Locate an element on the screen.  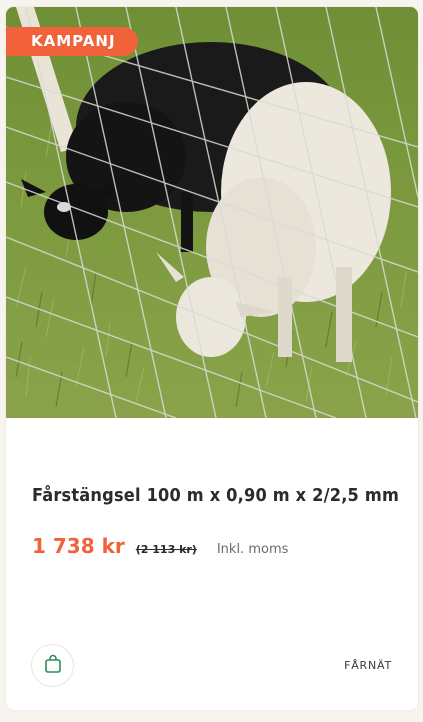
price-row: 1 738 kr (2 113 kr) Inkl. moms is located at coordinates (160, 546).